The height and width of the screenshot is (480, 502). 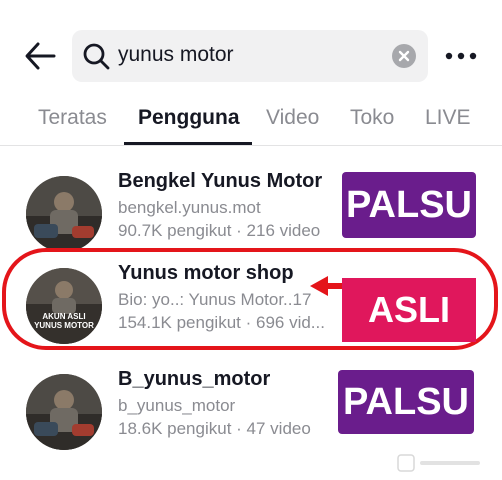 I want to click on back-button, so click(x=42, y=56).